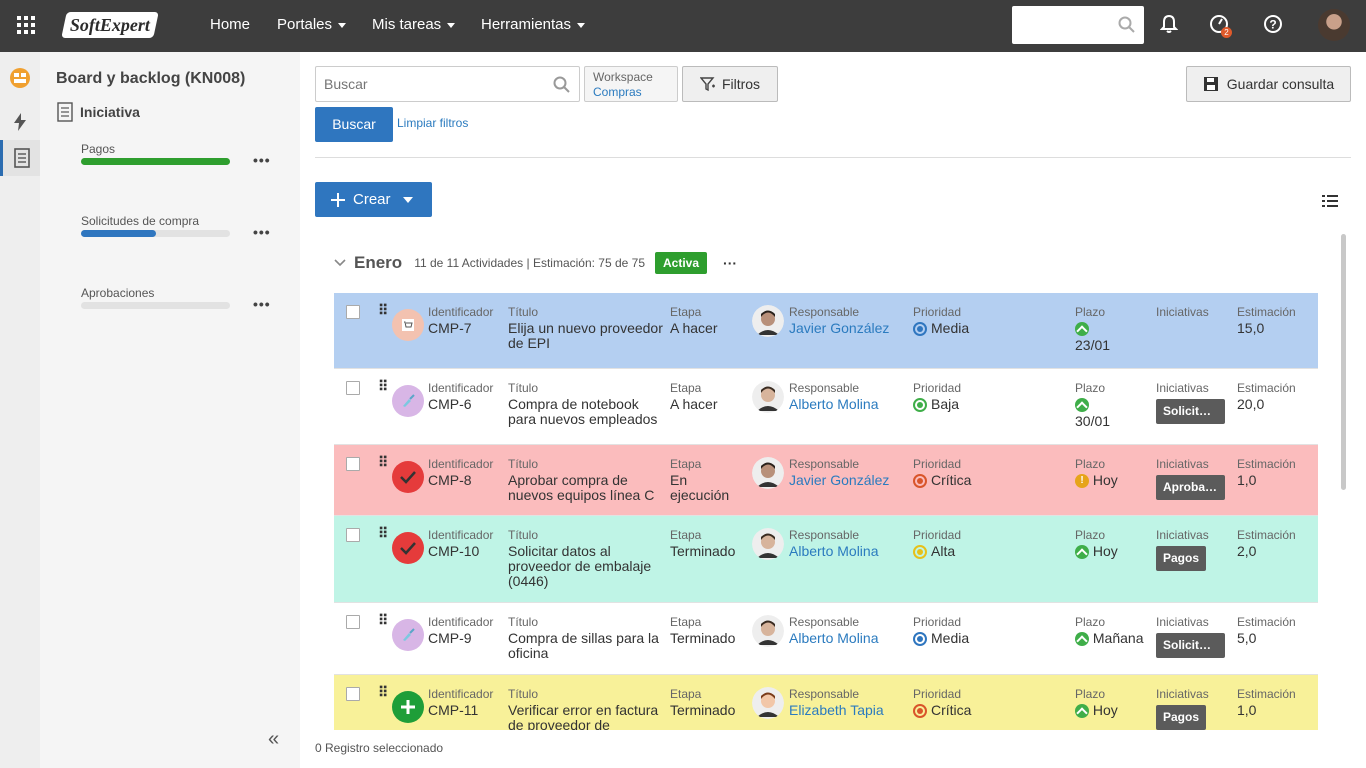  What do you see at coordinates (1169, 24) in the screenshot?
I see `bell-icon` at bounding box center [1169, 24].